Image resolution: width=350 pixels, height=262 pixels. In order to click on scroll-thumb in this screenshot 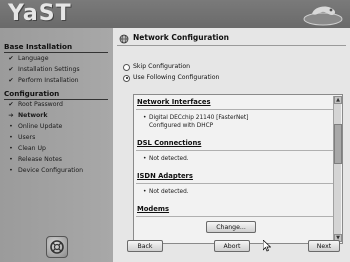, I will do `click(338, 144)`.